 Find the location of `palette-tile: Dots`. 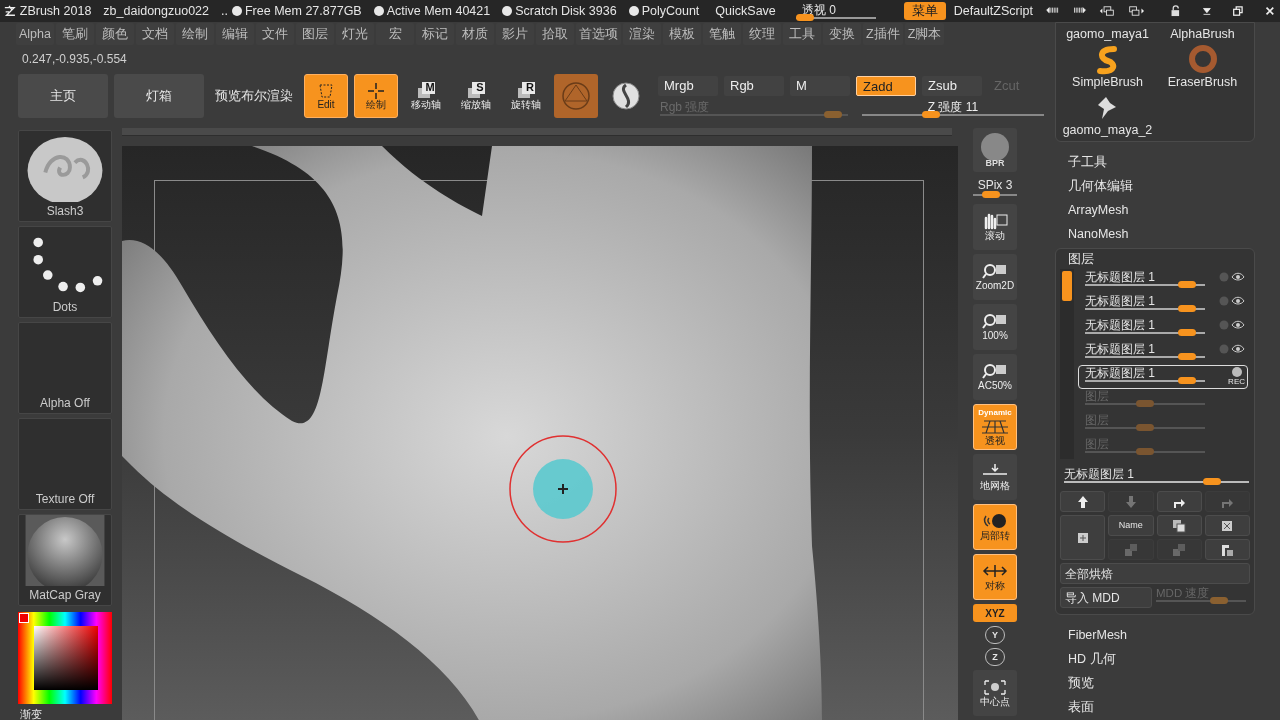

palette-tile: Dots is located at coordinates (65, 272).